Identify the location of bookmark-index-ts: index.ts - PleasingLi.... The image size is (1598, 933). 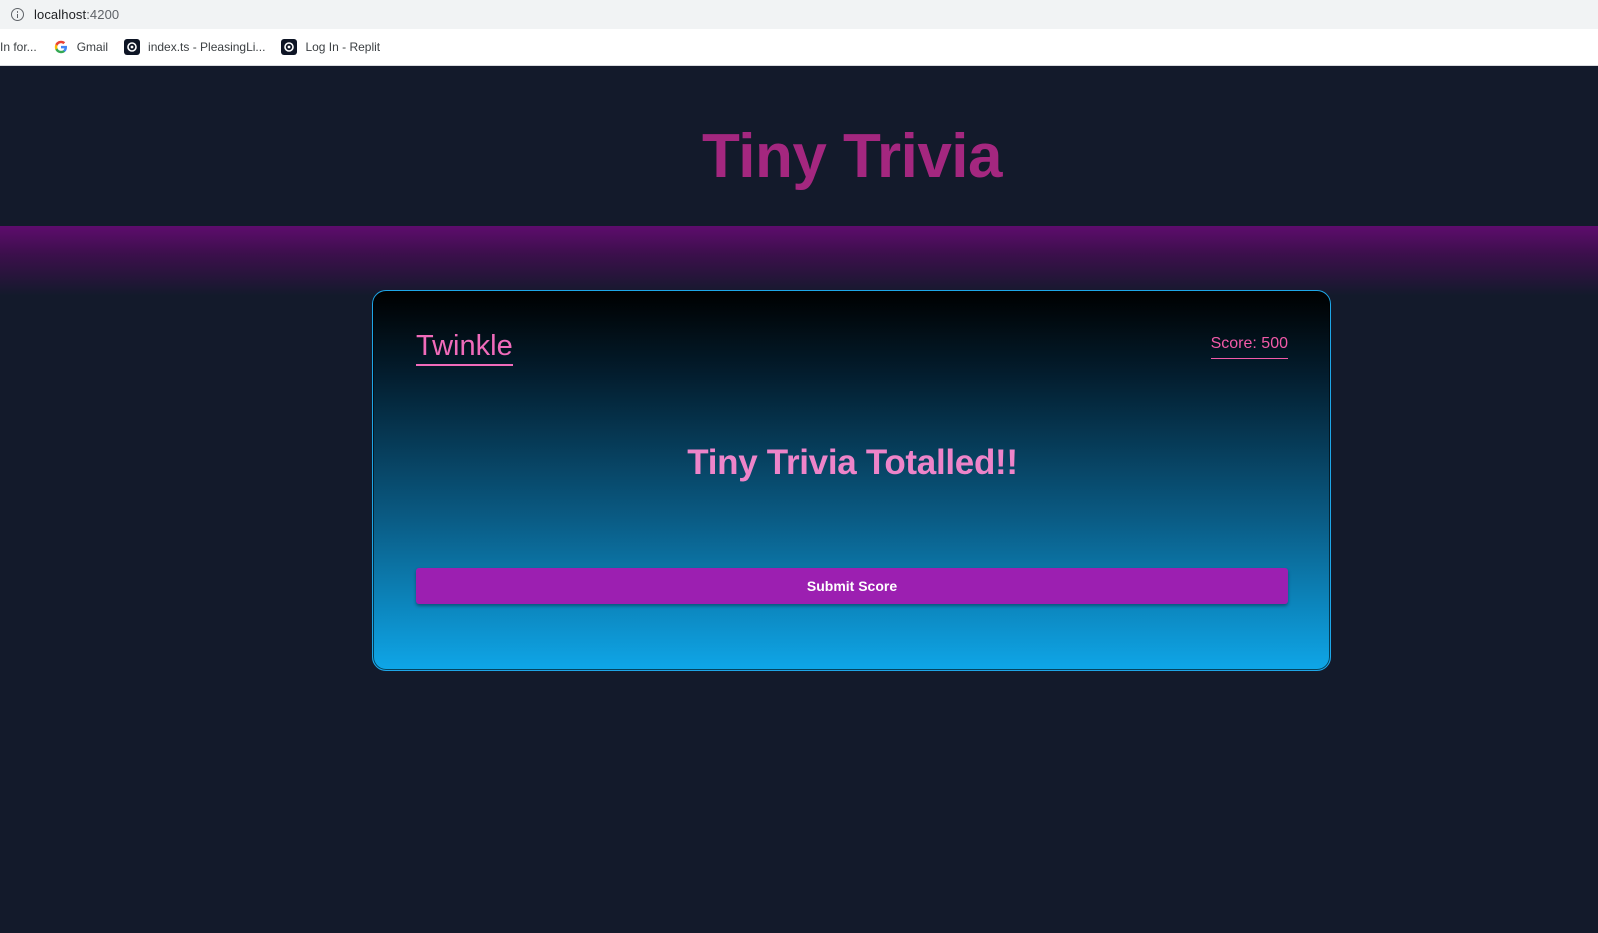
(194, 47).